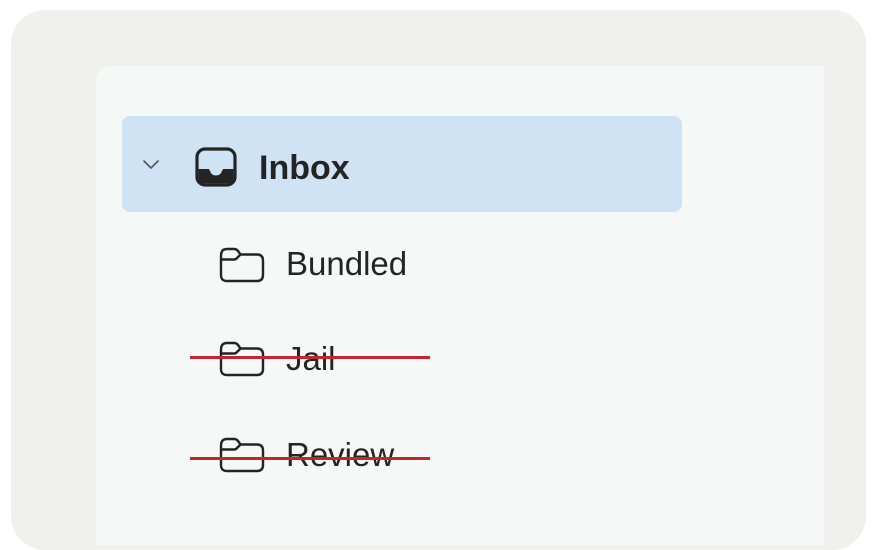  I want to click on inbox-icon, so click(216, 167).